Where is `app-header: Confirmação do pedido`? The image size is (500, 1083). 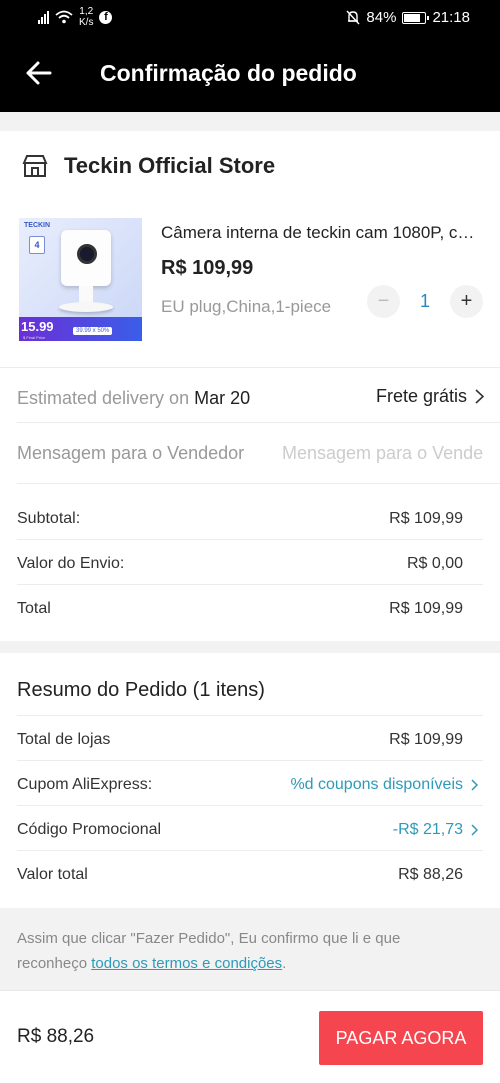
app-header: Confirmação do pedido is located at coordinates (250, 74).